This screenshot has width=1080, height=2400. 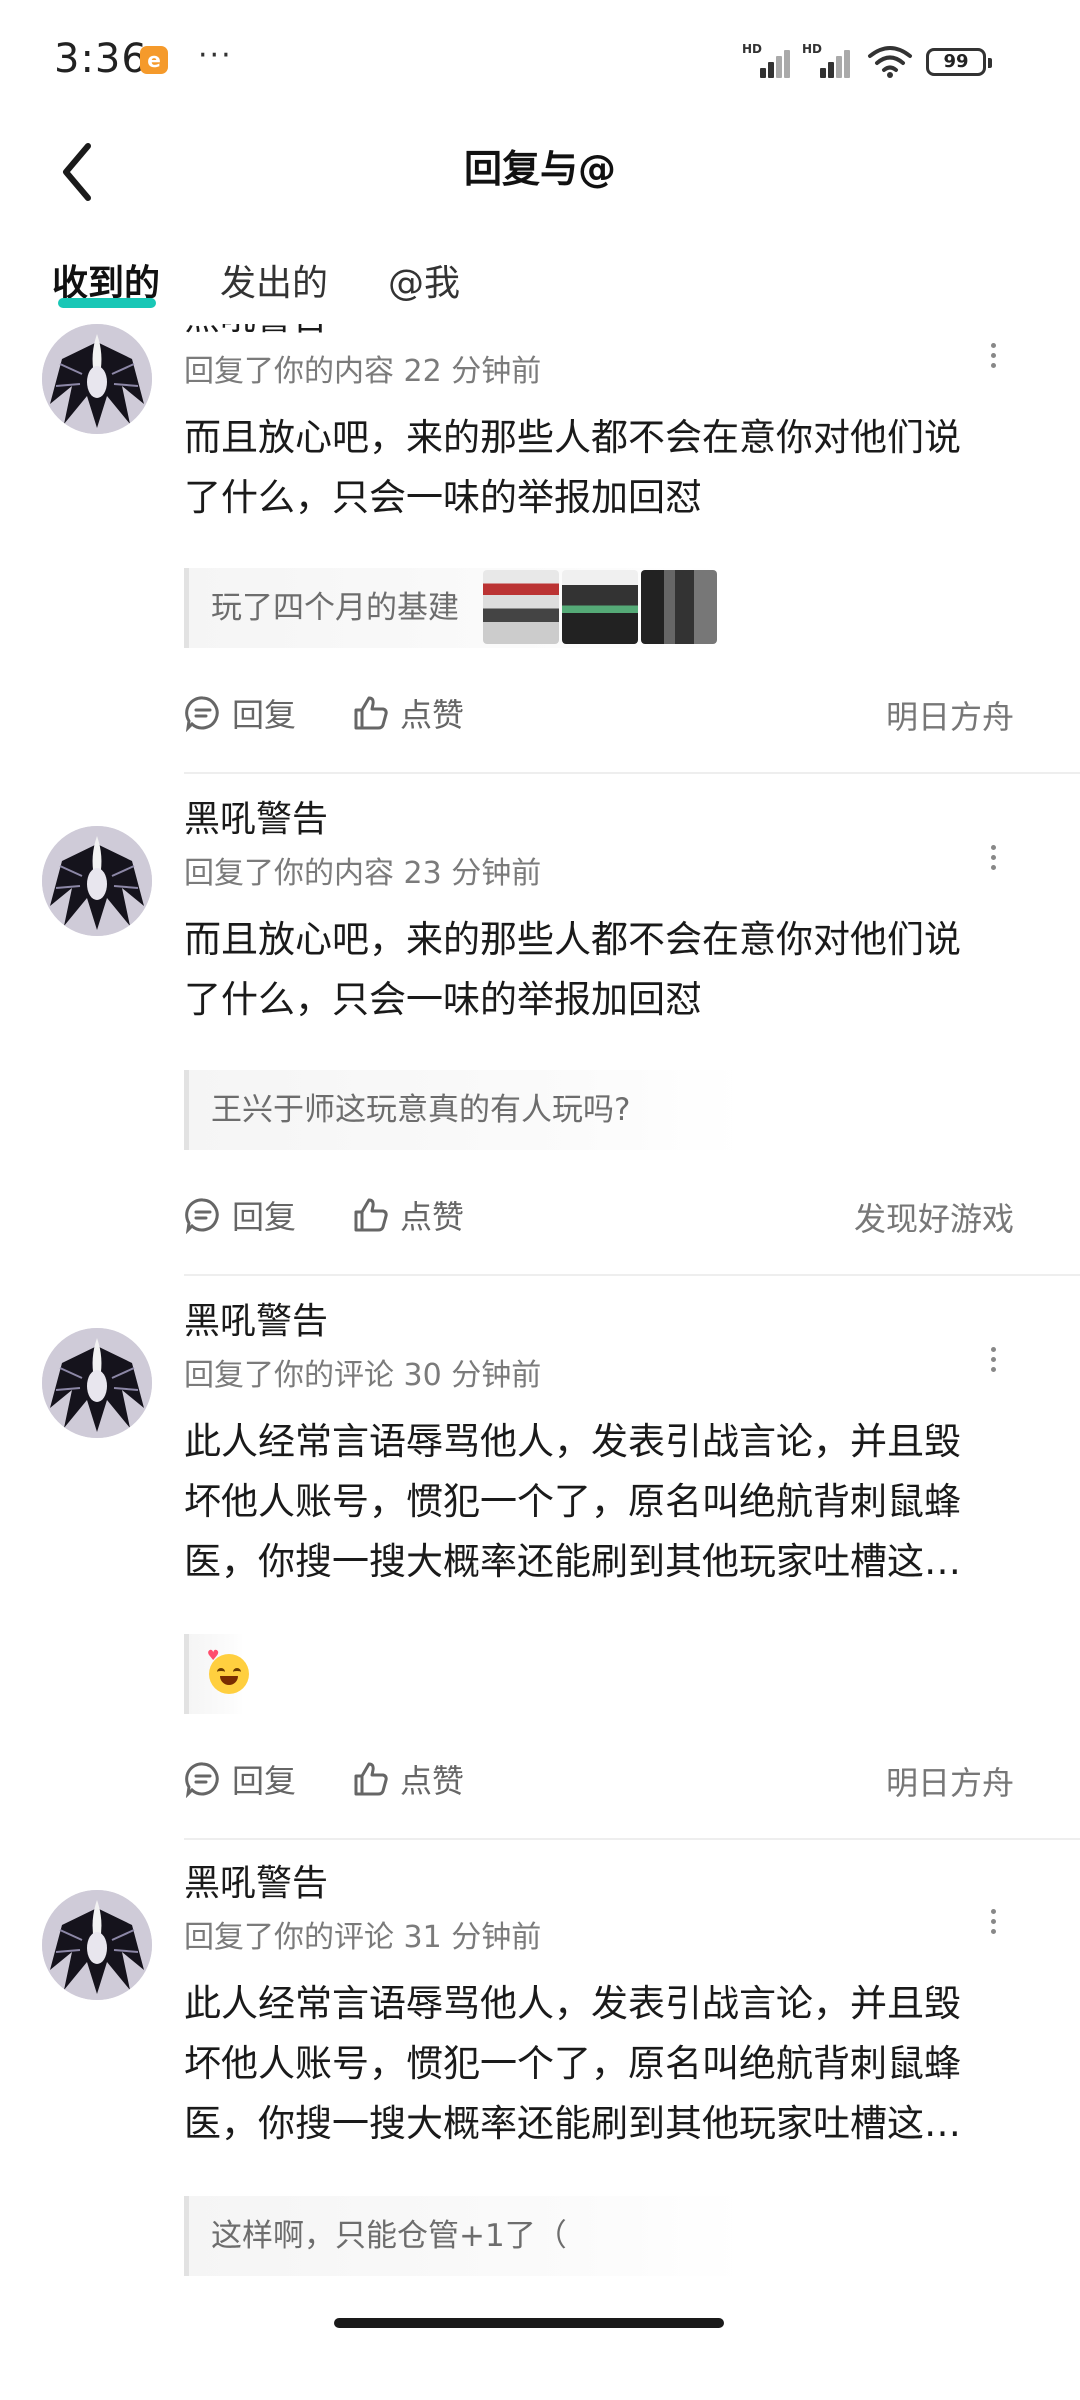 I want to click on quoted-text: 王兴于师这玩意真的有人玩吗?, so click(x=421, y=1110).